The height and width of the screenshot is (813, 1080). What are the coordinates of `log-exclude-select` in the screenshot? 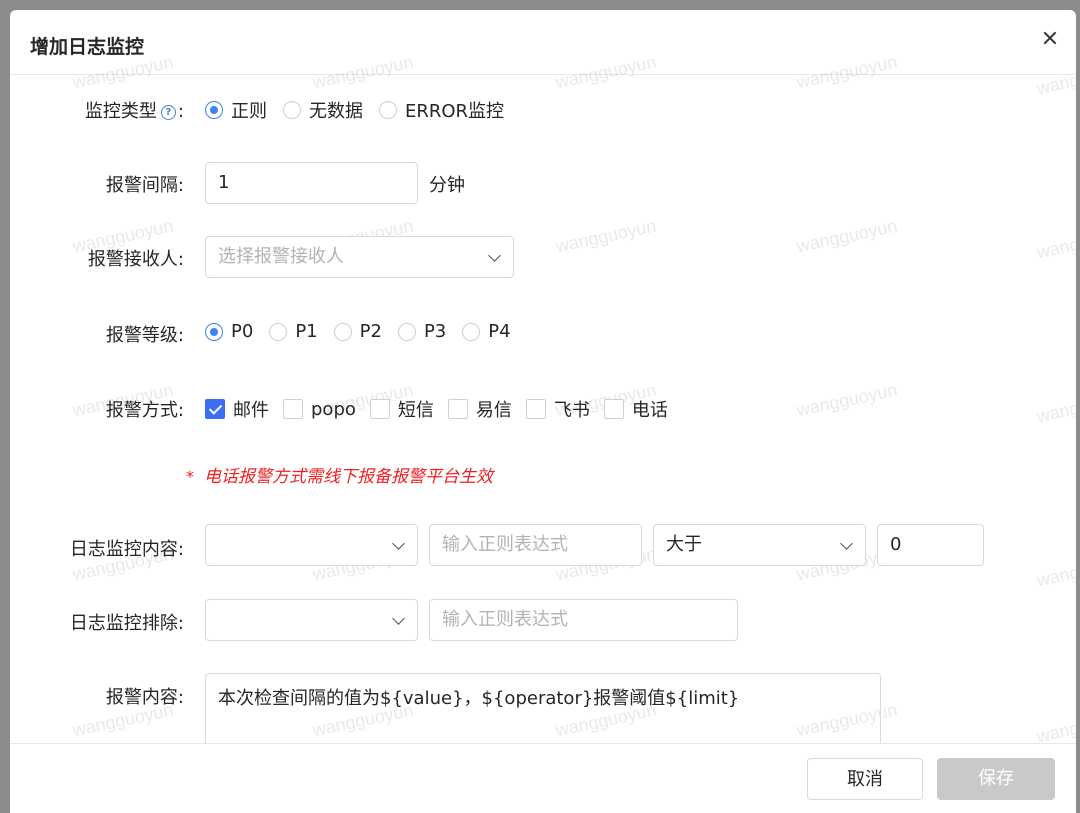 It's located at (311, 620).